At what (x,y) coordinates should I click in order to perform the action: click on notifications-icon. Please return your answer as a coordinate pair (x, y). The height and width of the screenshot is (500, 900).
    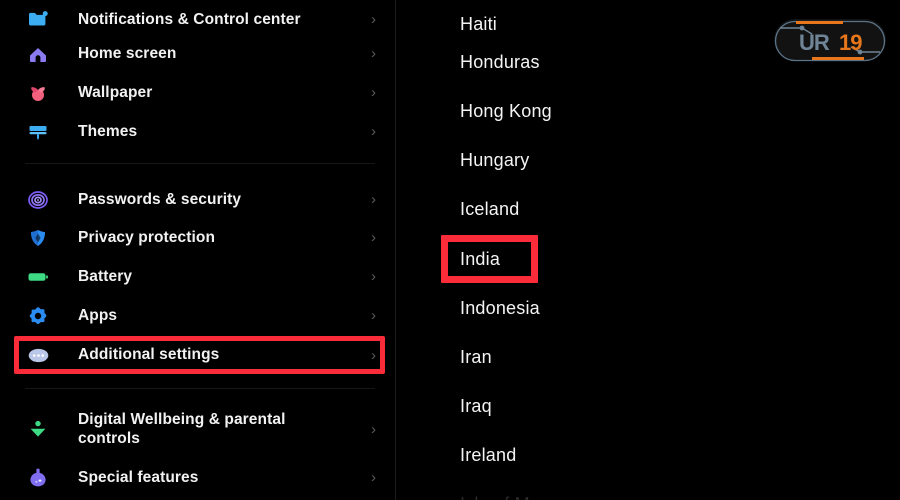
    Looking at the image, I should click on (38, 20).